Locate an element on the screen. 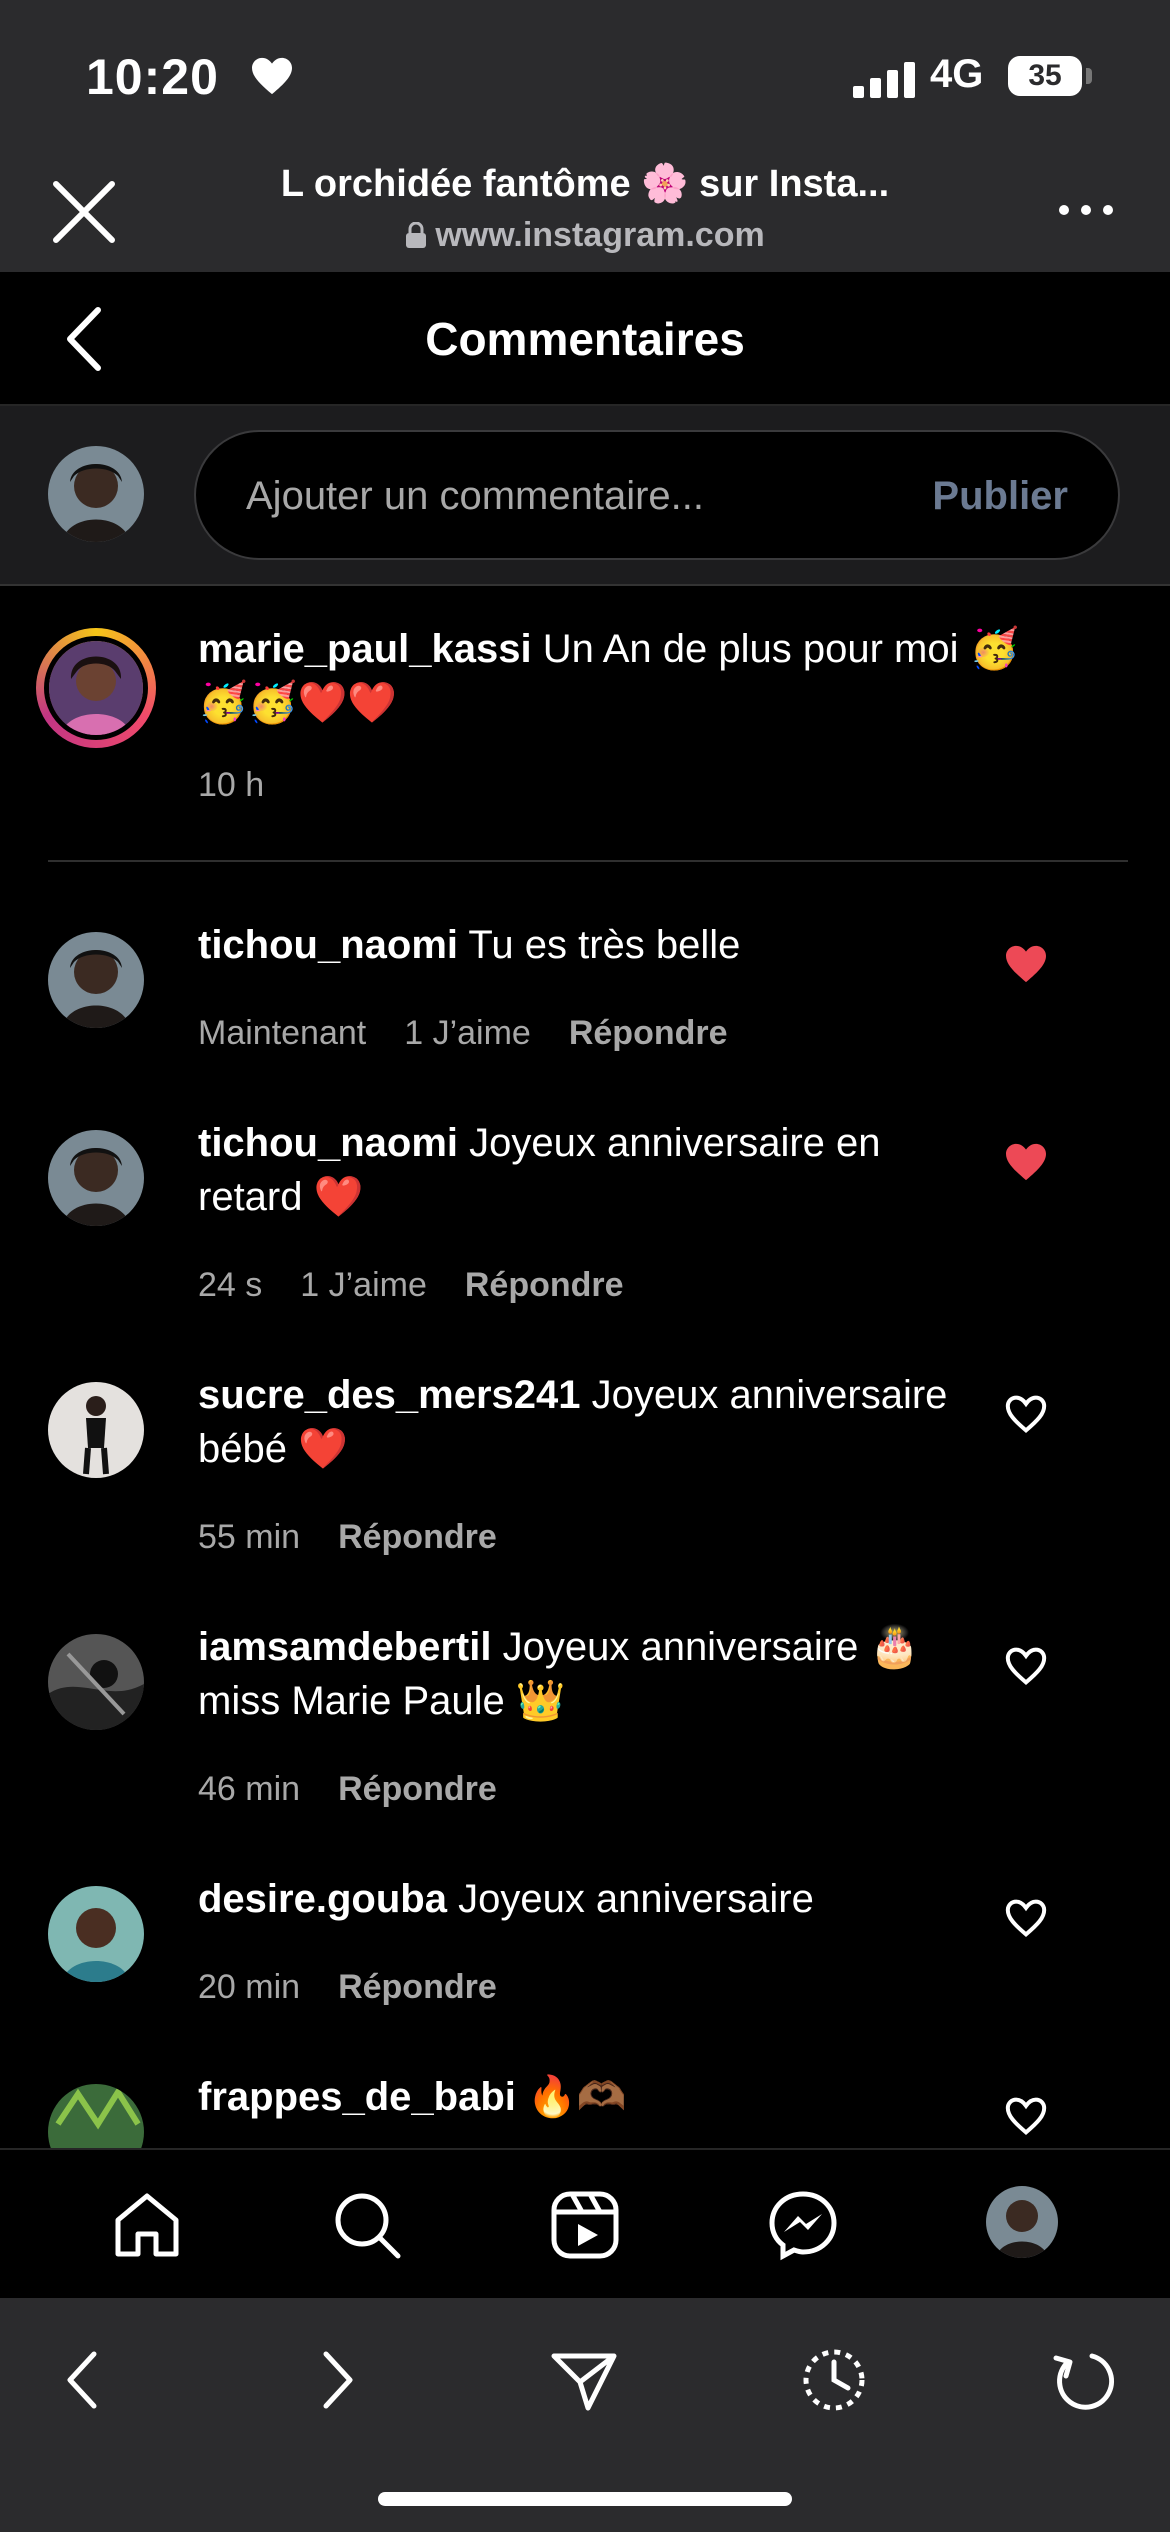 This screenshot has width=1170, height=2532. forward-icon is located at coordinates (336, 2380).